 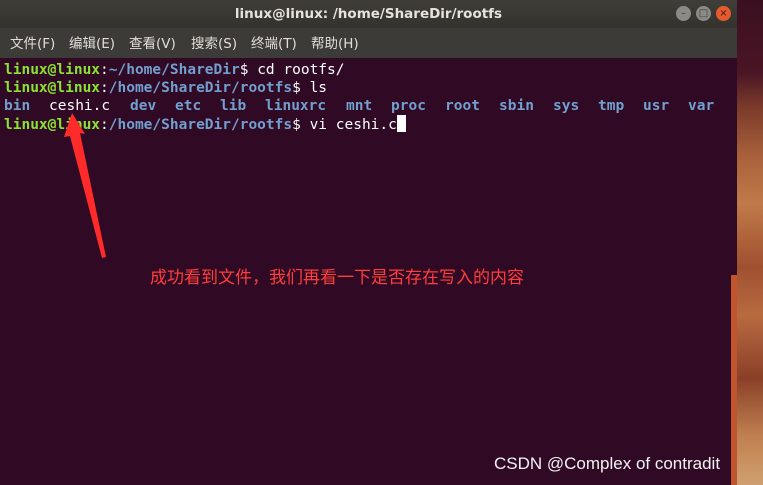 I want to click on annotation-arrow, so click(x=85, y=185).